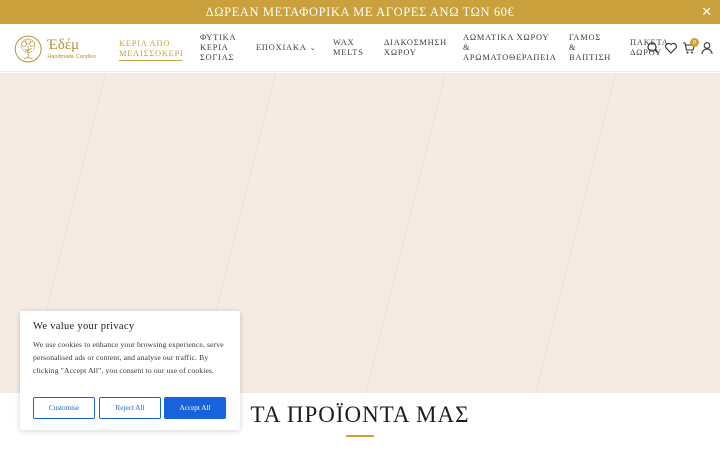  I want to click on nav-item-wax-melts: WAX MELTS, so click(348, 48).